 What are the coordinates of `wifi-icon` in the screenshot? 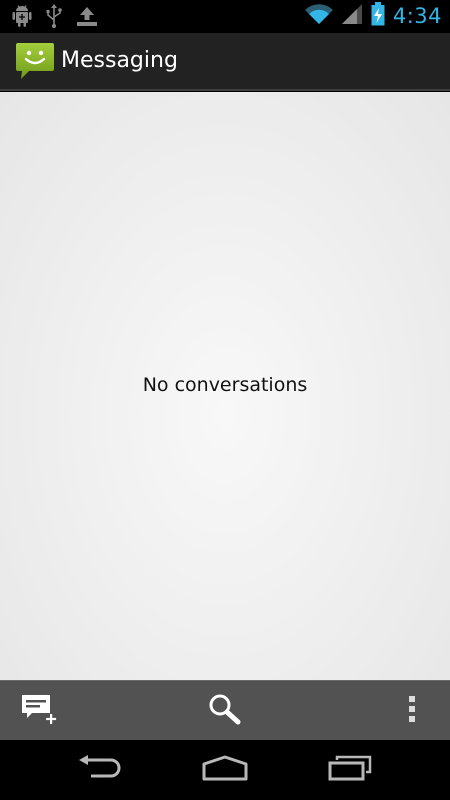 It's located at (318, 16).